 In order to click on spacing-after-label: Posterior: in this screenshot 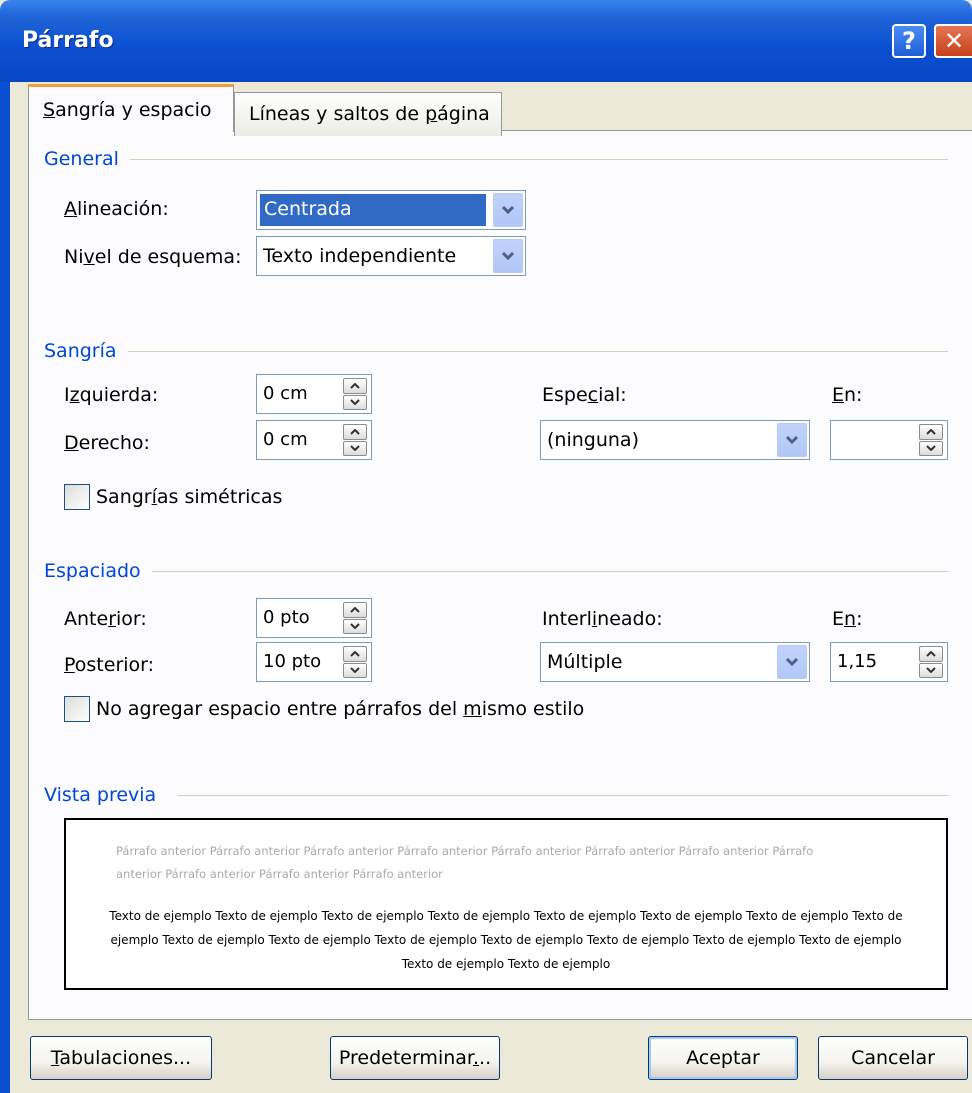, I will do `click(109, 665)`.